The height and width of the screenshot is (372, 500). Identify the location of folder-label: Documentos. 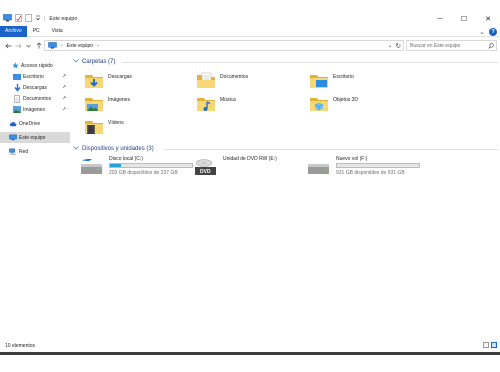
(234, 77).